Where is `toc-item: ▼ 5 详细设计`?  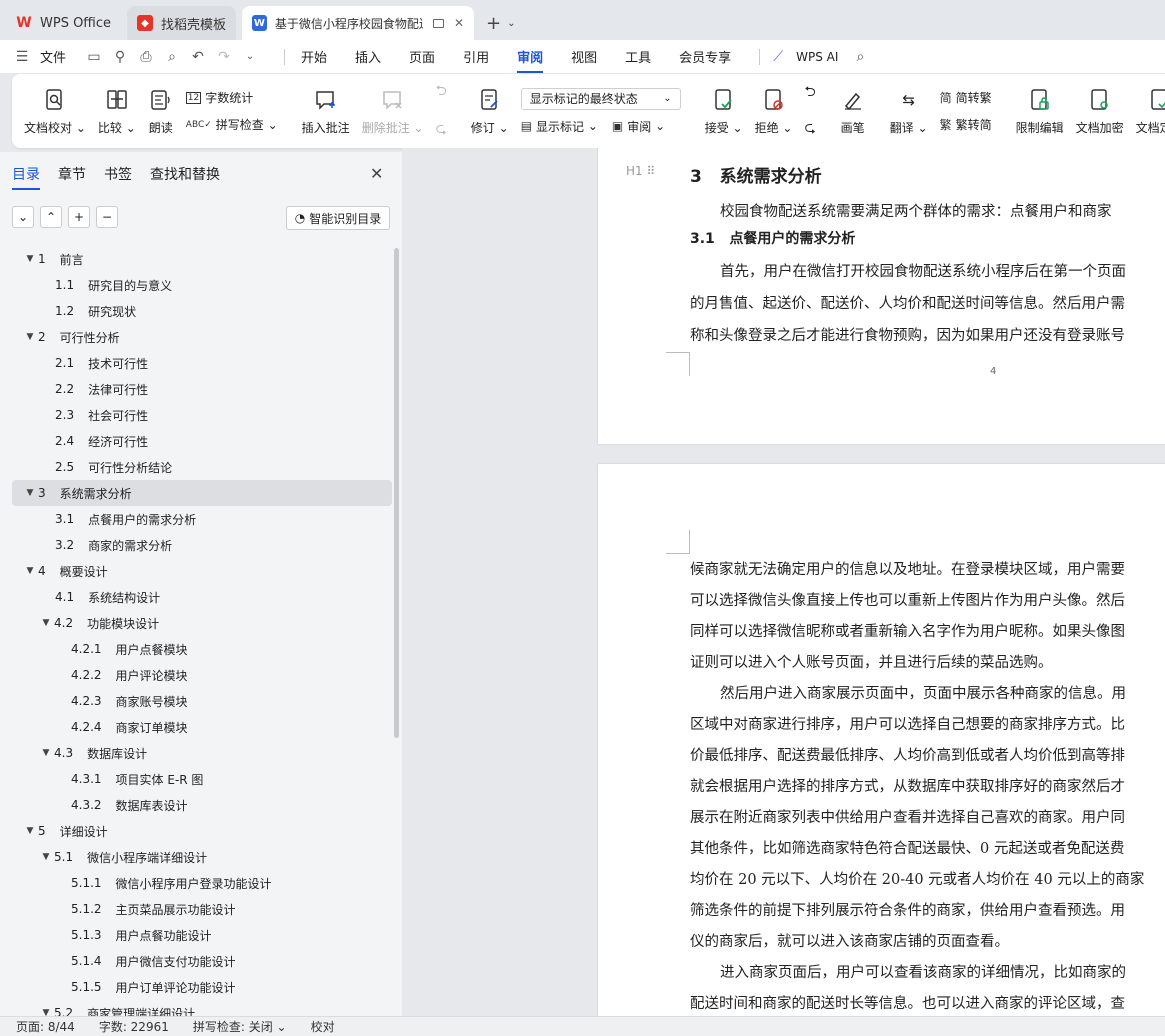 toc-item: ▼ 5 详细设计 is located at coordinates (202, 831).